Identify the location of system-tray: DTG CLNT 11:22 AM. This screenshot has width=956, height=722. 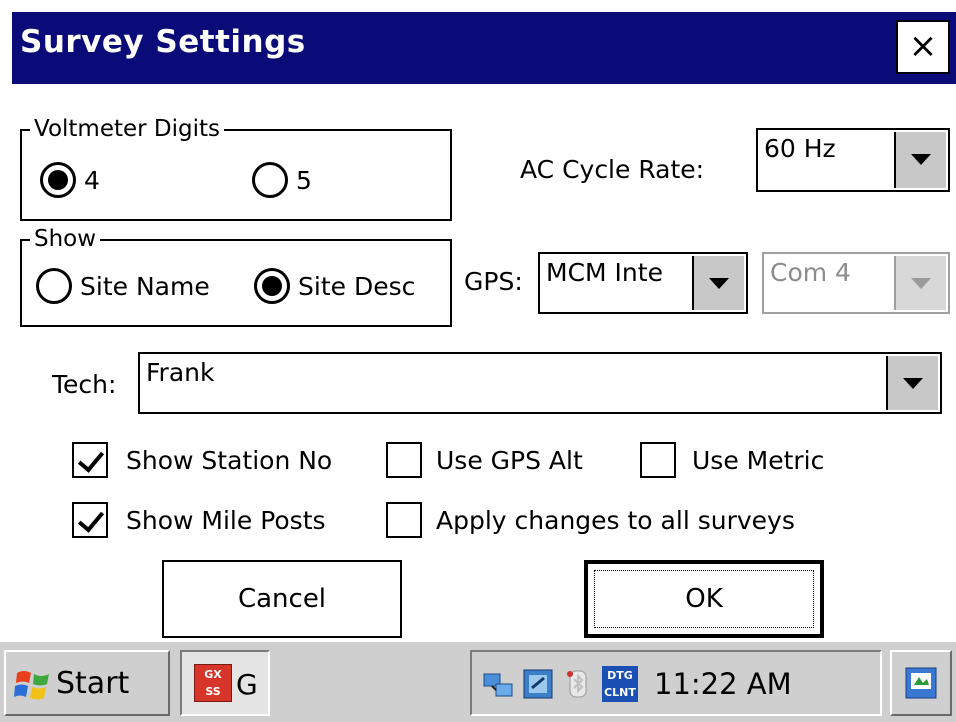
(676, 683).